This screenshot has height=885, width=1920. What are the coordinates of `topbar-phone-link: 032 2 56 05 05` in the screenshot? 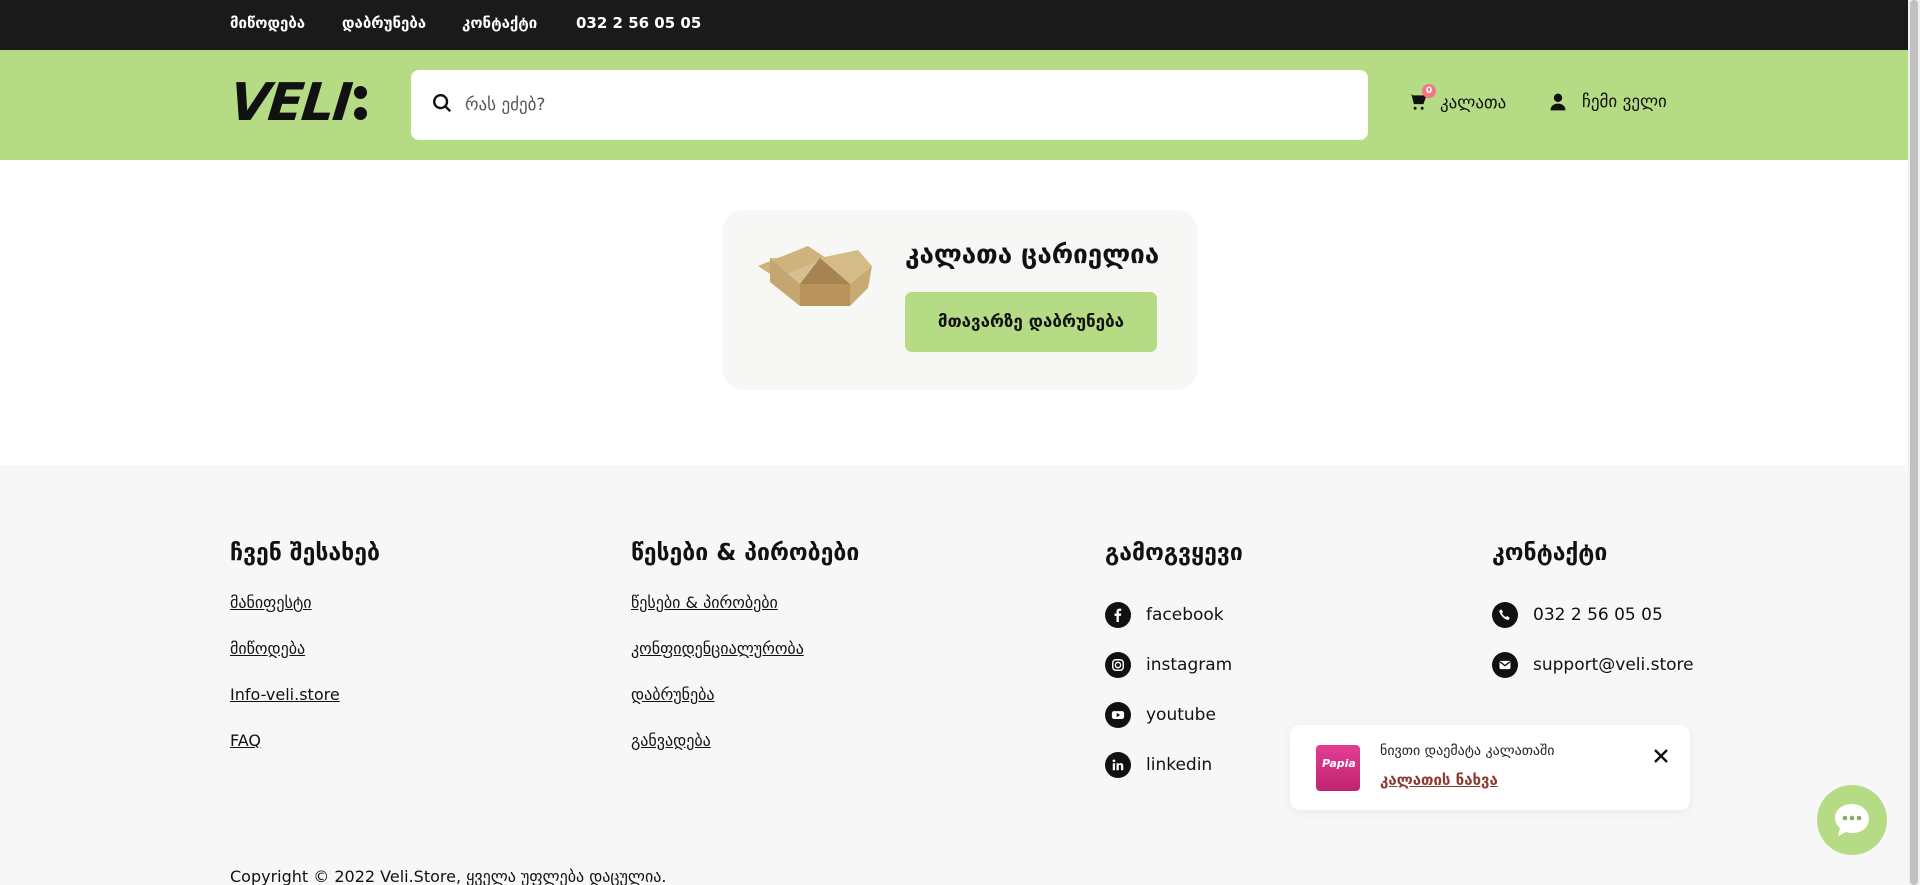 It's located at (638, 23).